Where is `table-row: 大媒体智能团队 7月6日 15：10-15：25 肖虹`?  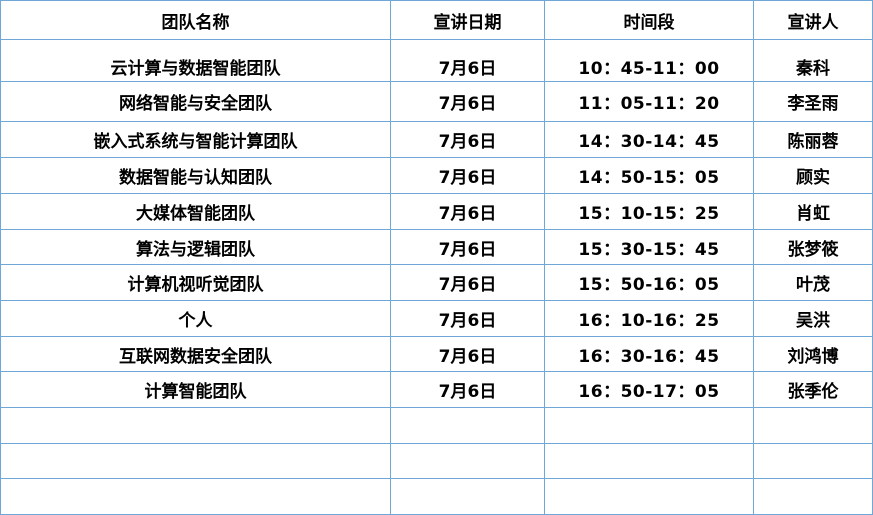
table-row: 大媒体智能团队 7月6日 15：10-15：25 肖虹 is located at coordinates (436, 212).